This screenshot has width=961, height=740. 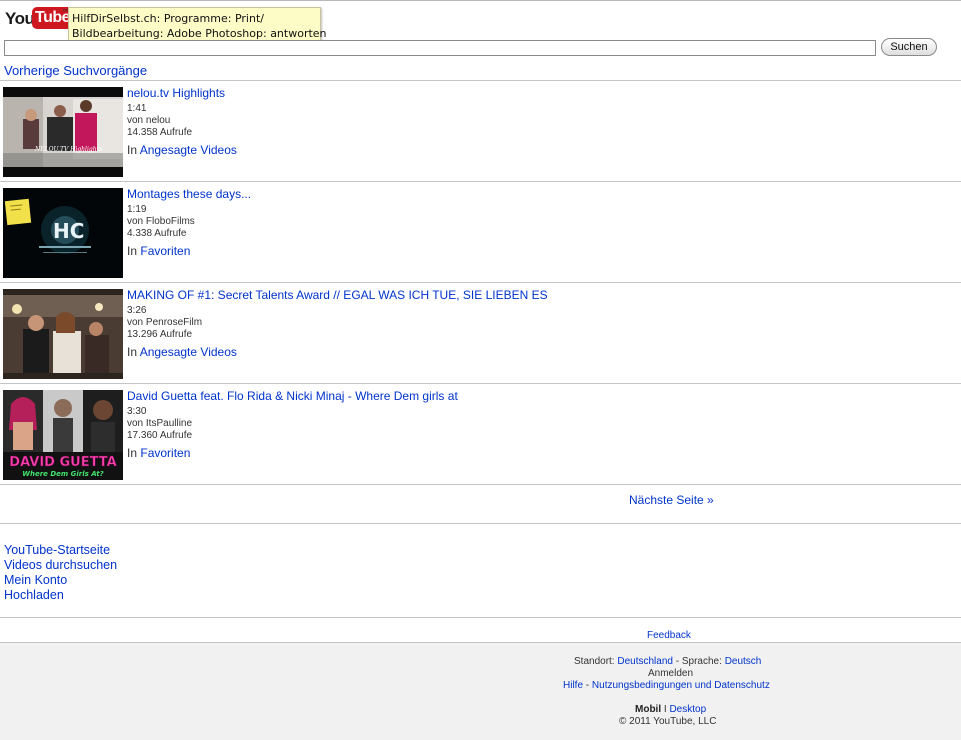 I want to click on mobile-label: Mobil, so click(x=648, y=709).